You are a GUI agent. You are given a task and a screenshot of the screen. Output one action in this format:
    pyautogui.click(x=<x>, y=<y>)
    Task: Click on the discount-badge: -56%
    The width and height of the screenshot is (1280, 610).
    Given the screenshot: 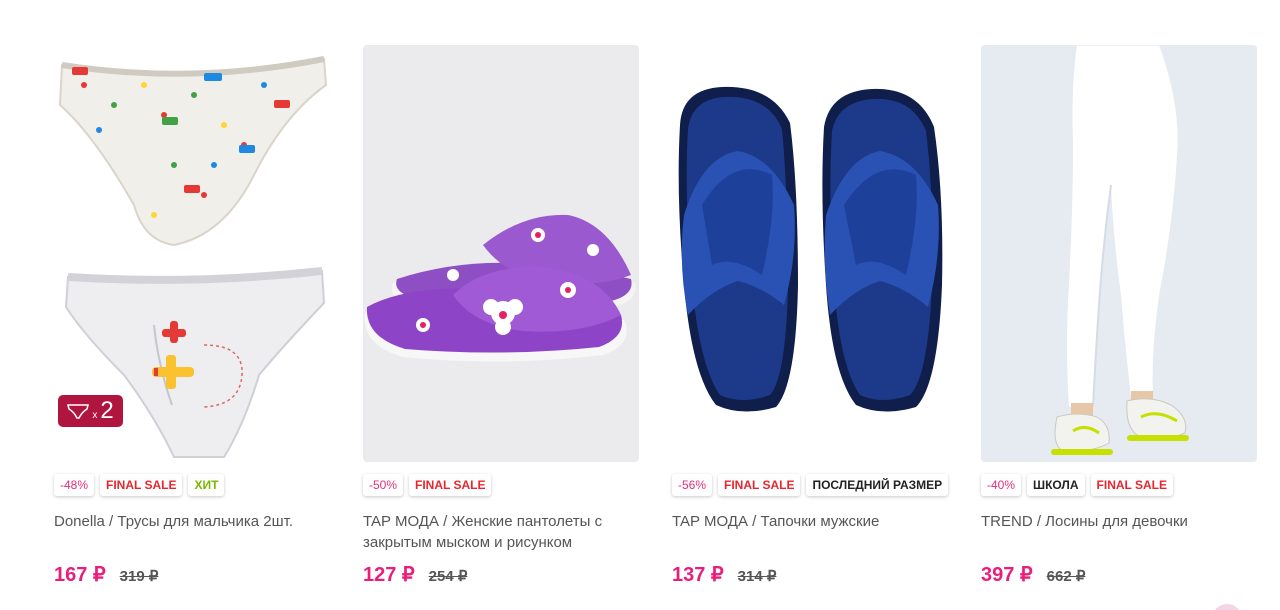 What is the action you would take?
    pyautogui.click(x=692, y=485)
    